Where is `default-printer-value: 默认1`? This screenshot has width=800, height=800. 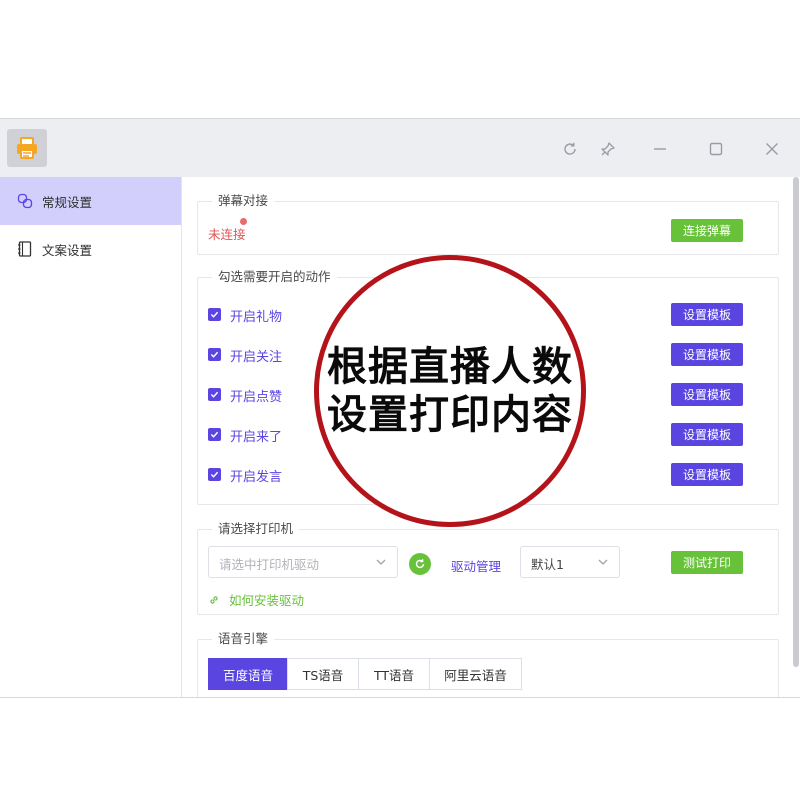 default-printer-value: 默认1 is located at coordinates (547, 564).